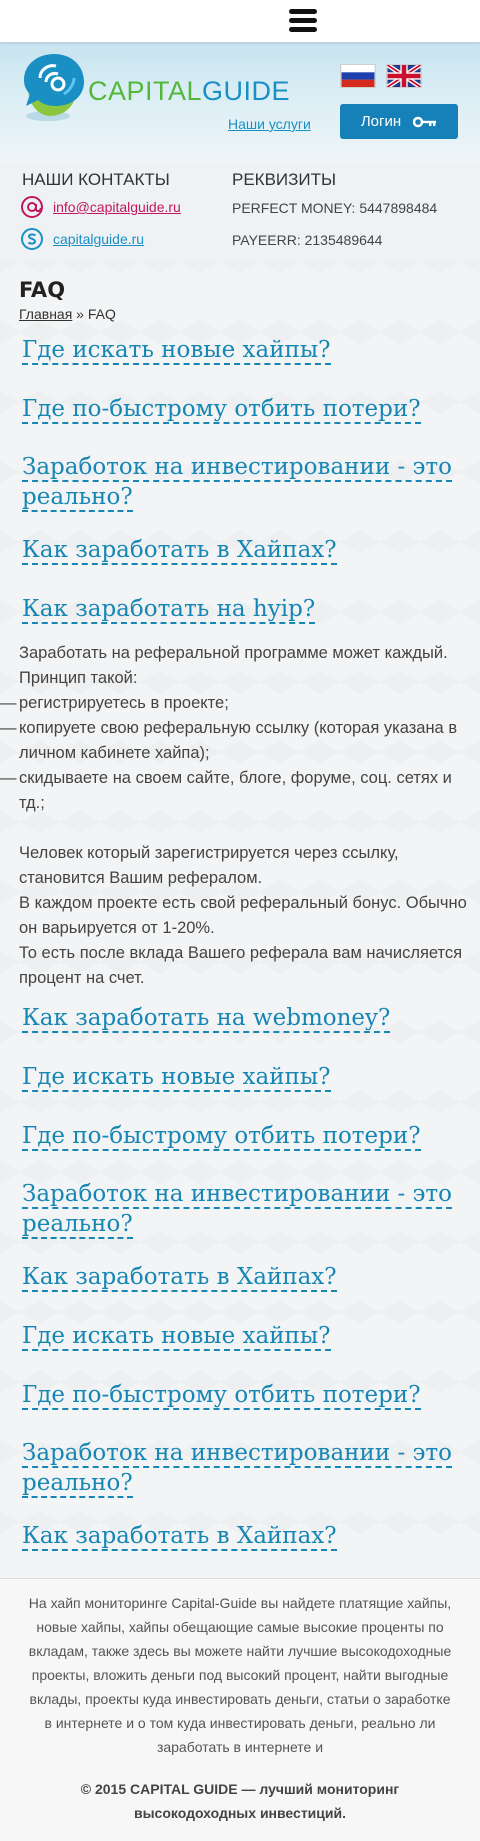  Describe the element at coordinates (45, 314) in the screenshot. I see `breadcrumb-home-link: Главная` at that location.